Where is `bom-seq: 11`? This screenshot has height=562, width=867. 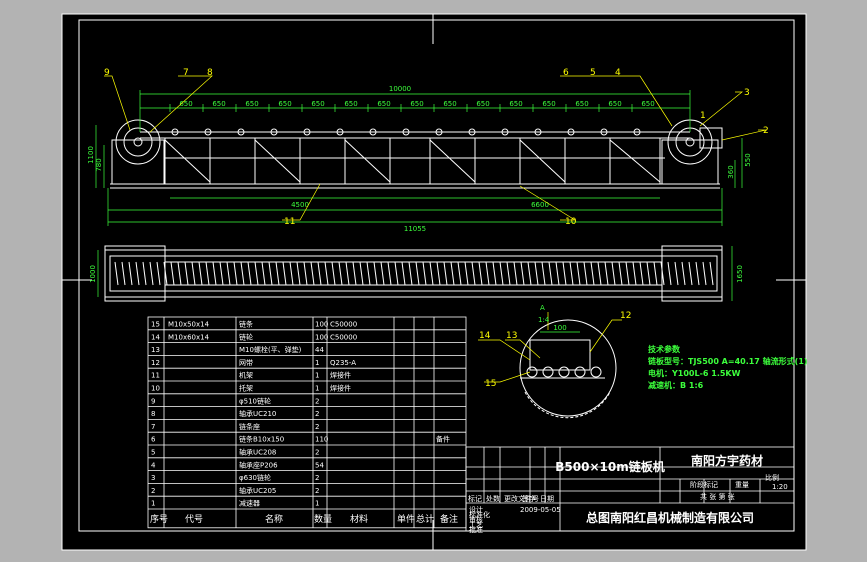
bom-seq: 11 is located at coordinates (155, 376).